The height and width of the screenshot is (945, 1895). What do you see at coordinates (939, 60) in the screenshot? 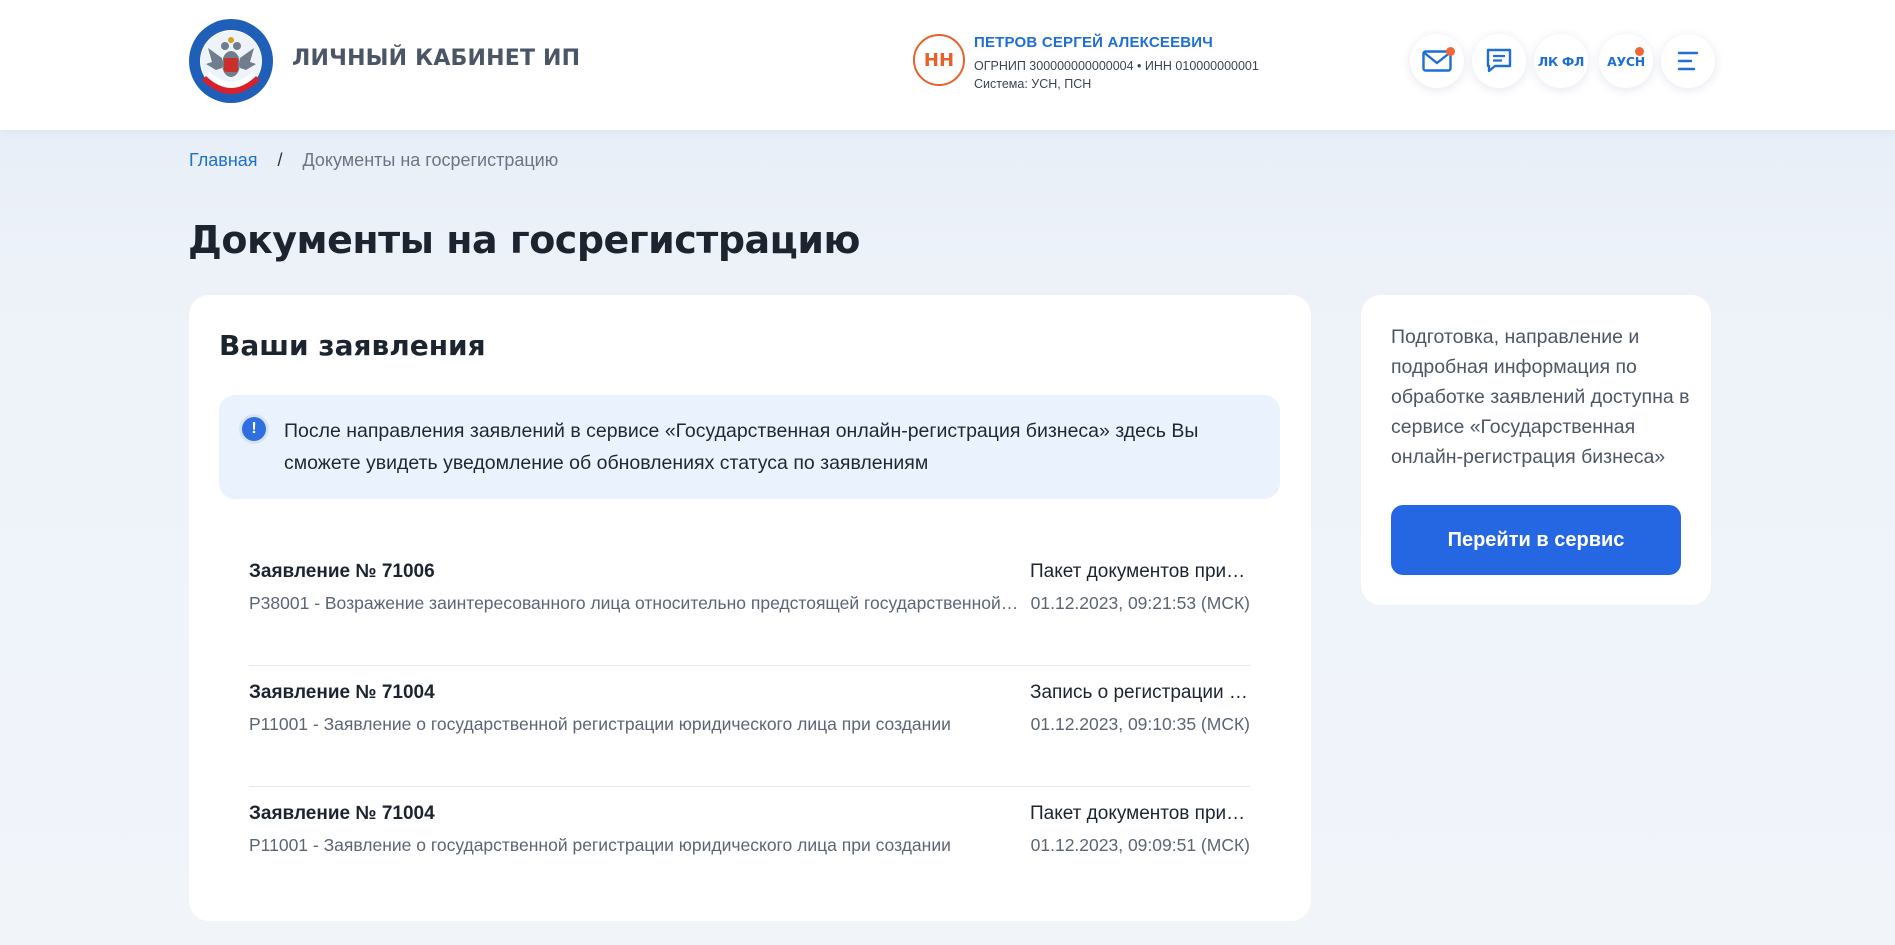
I see `user-avatar: НН` at bounding box center [939, 60].